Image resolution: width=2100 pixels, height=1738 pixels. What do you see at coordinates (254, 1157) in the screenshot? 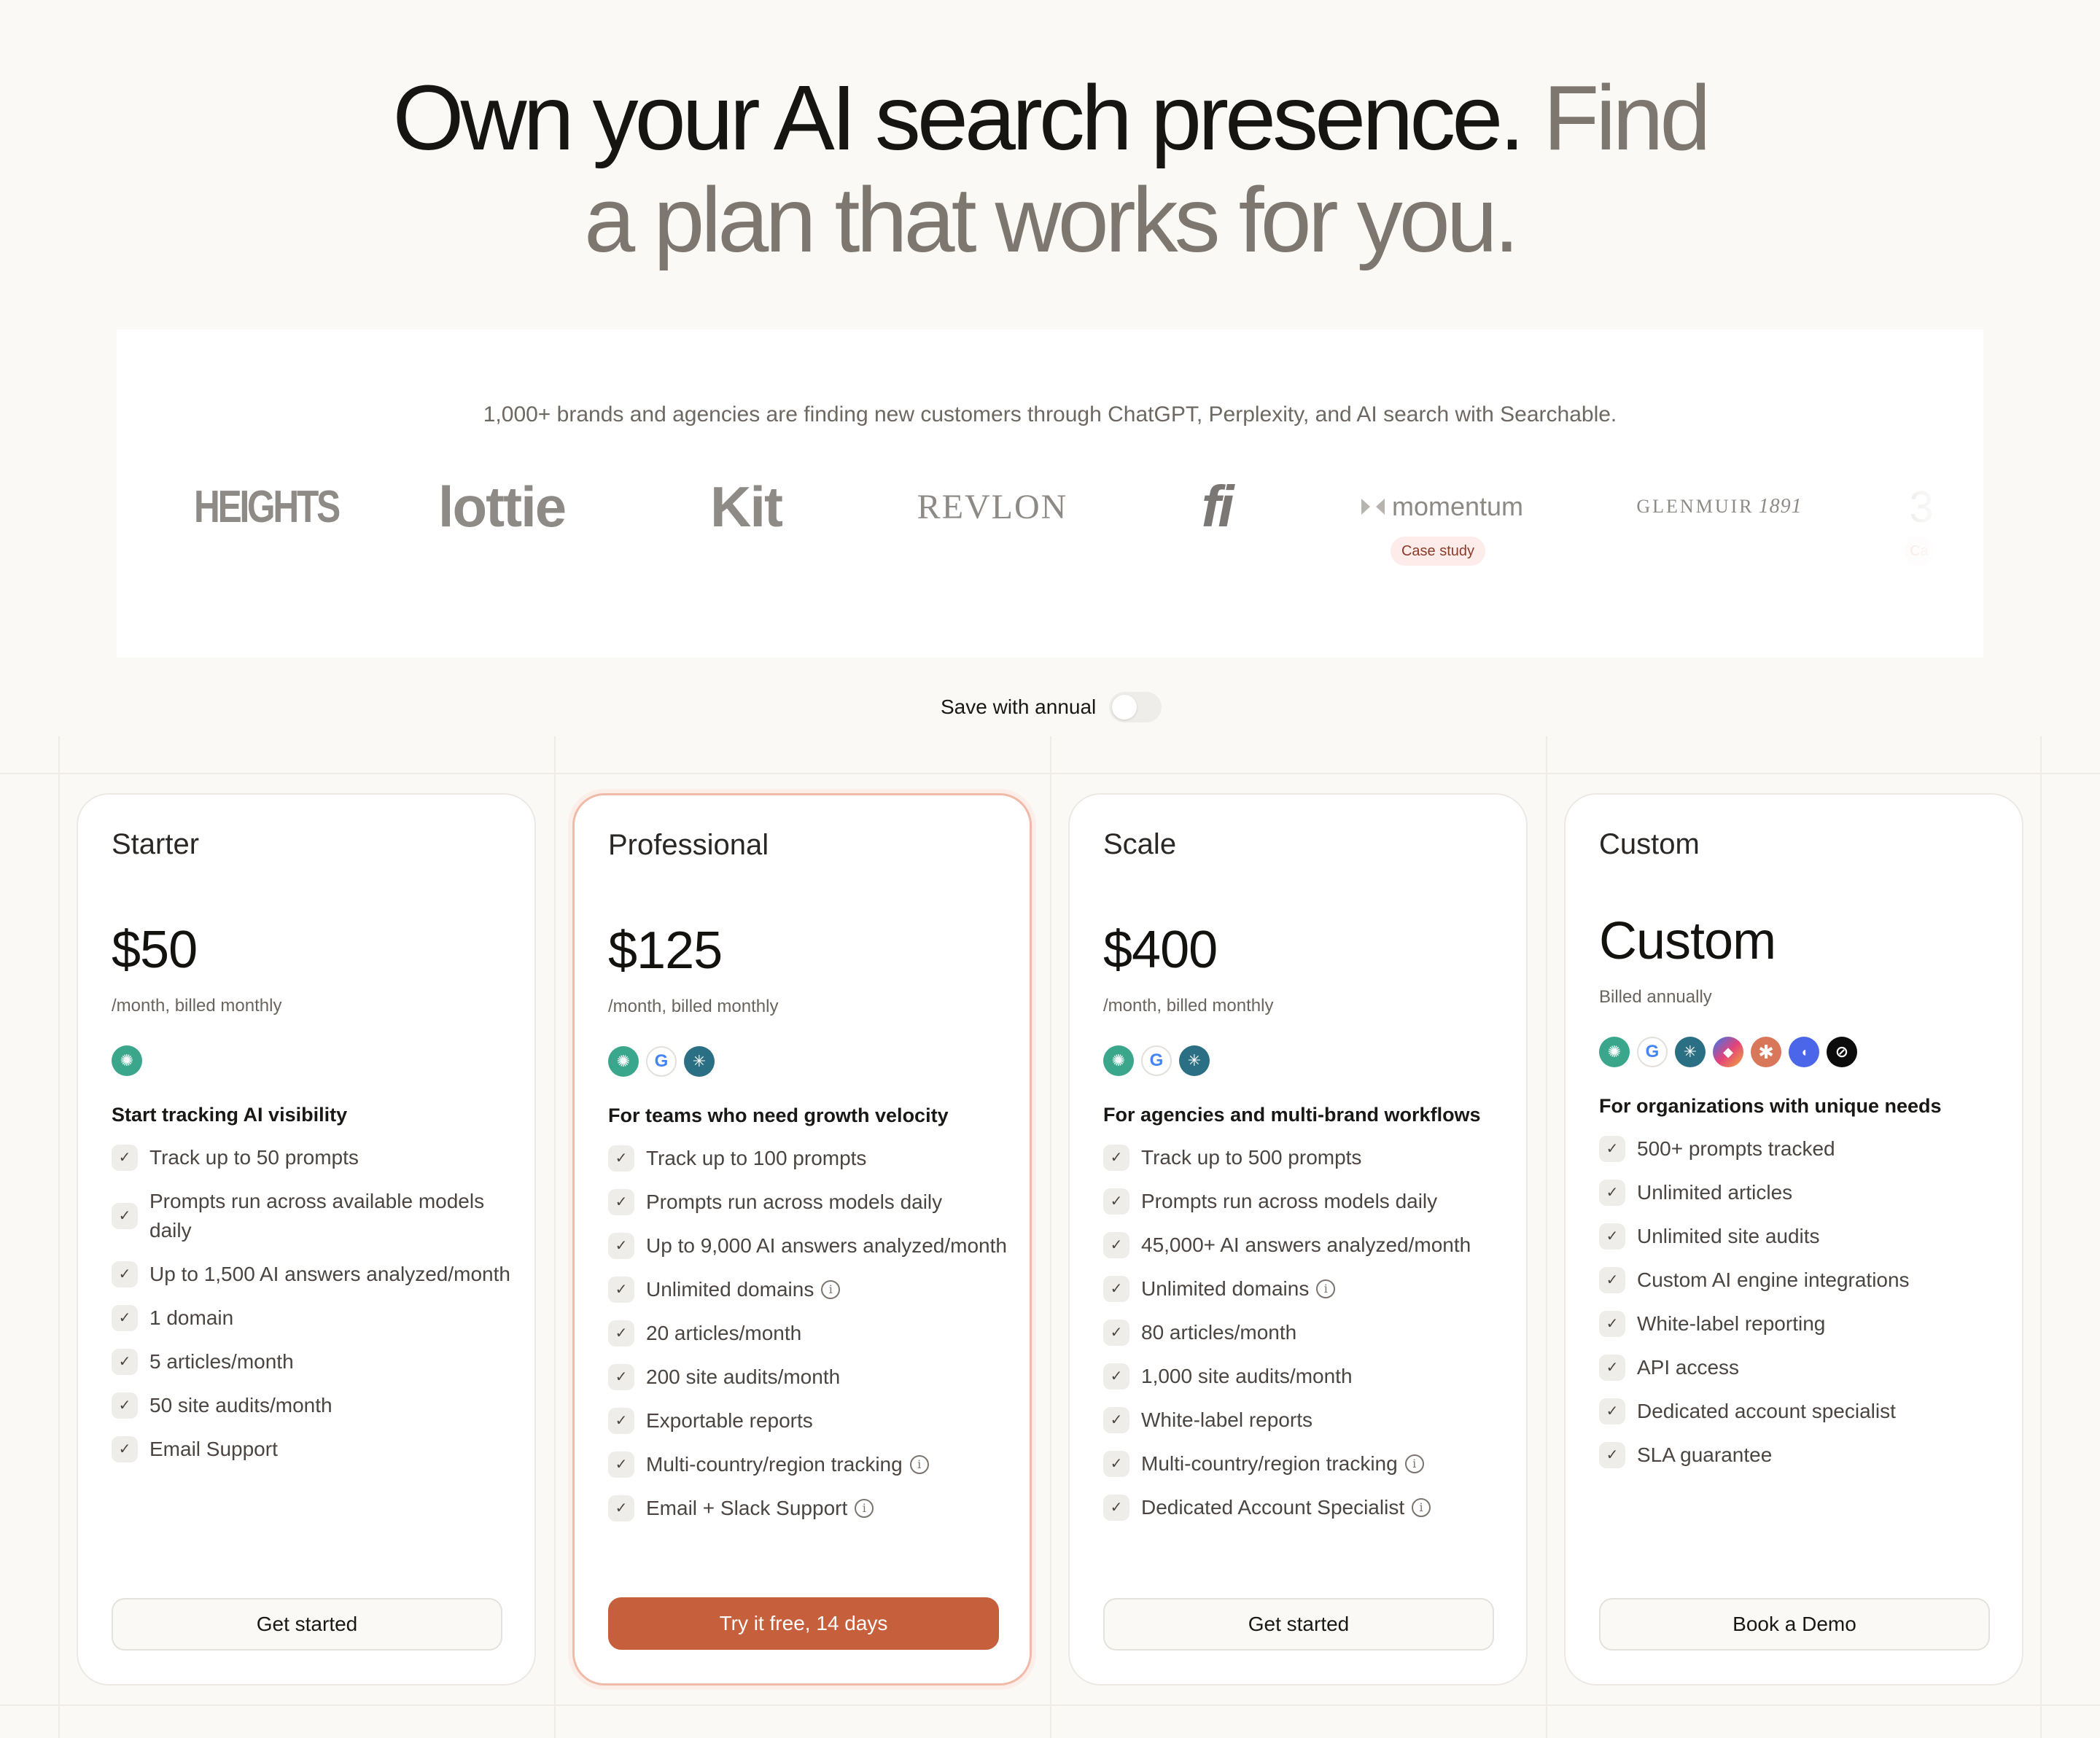
I see `feature-text: Track up to 50 prompts` at bounding box center [254, 1157].